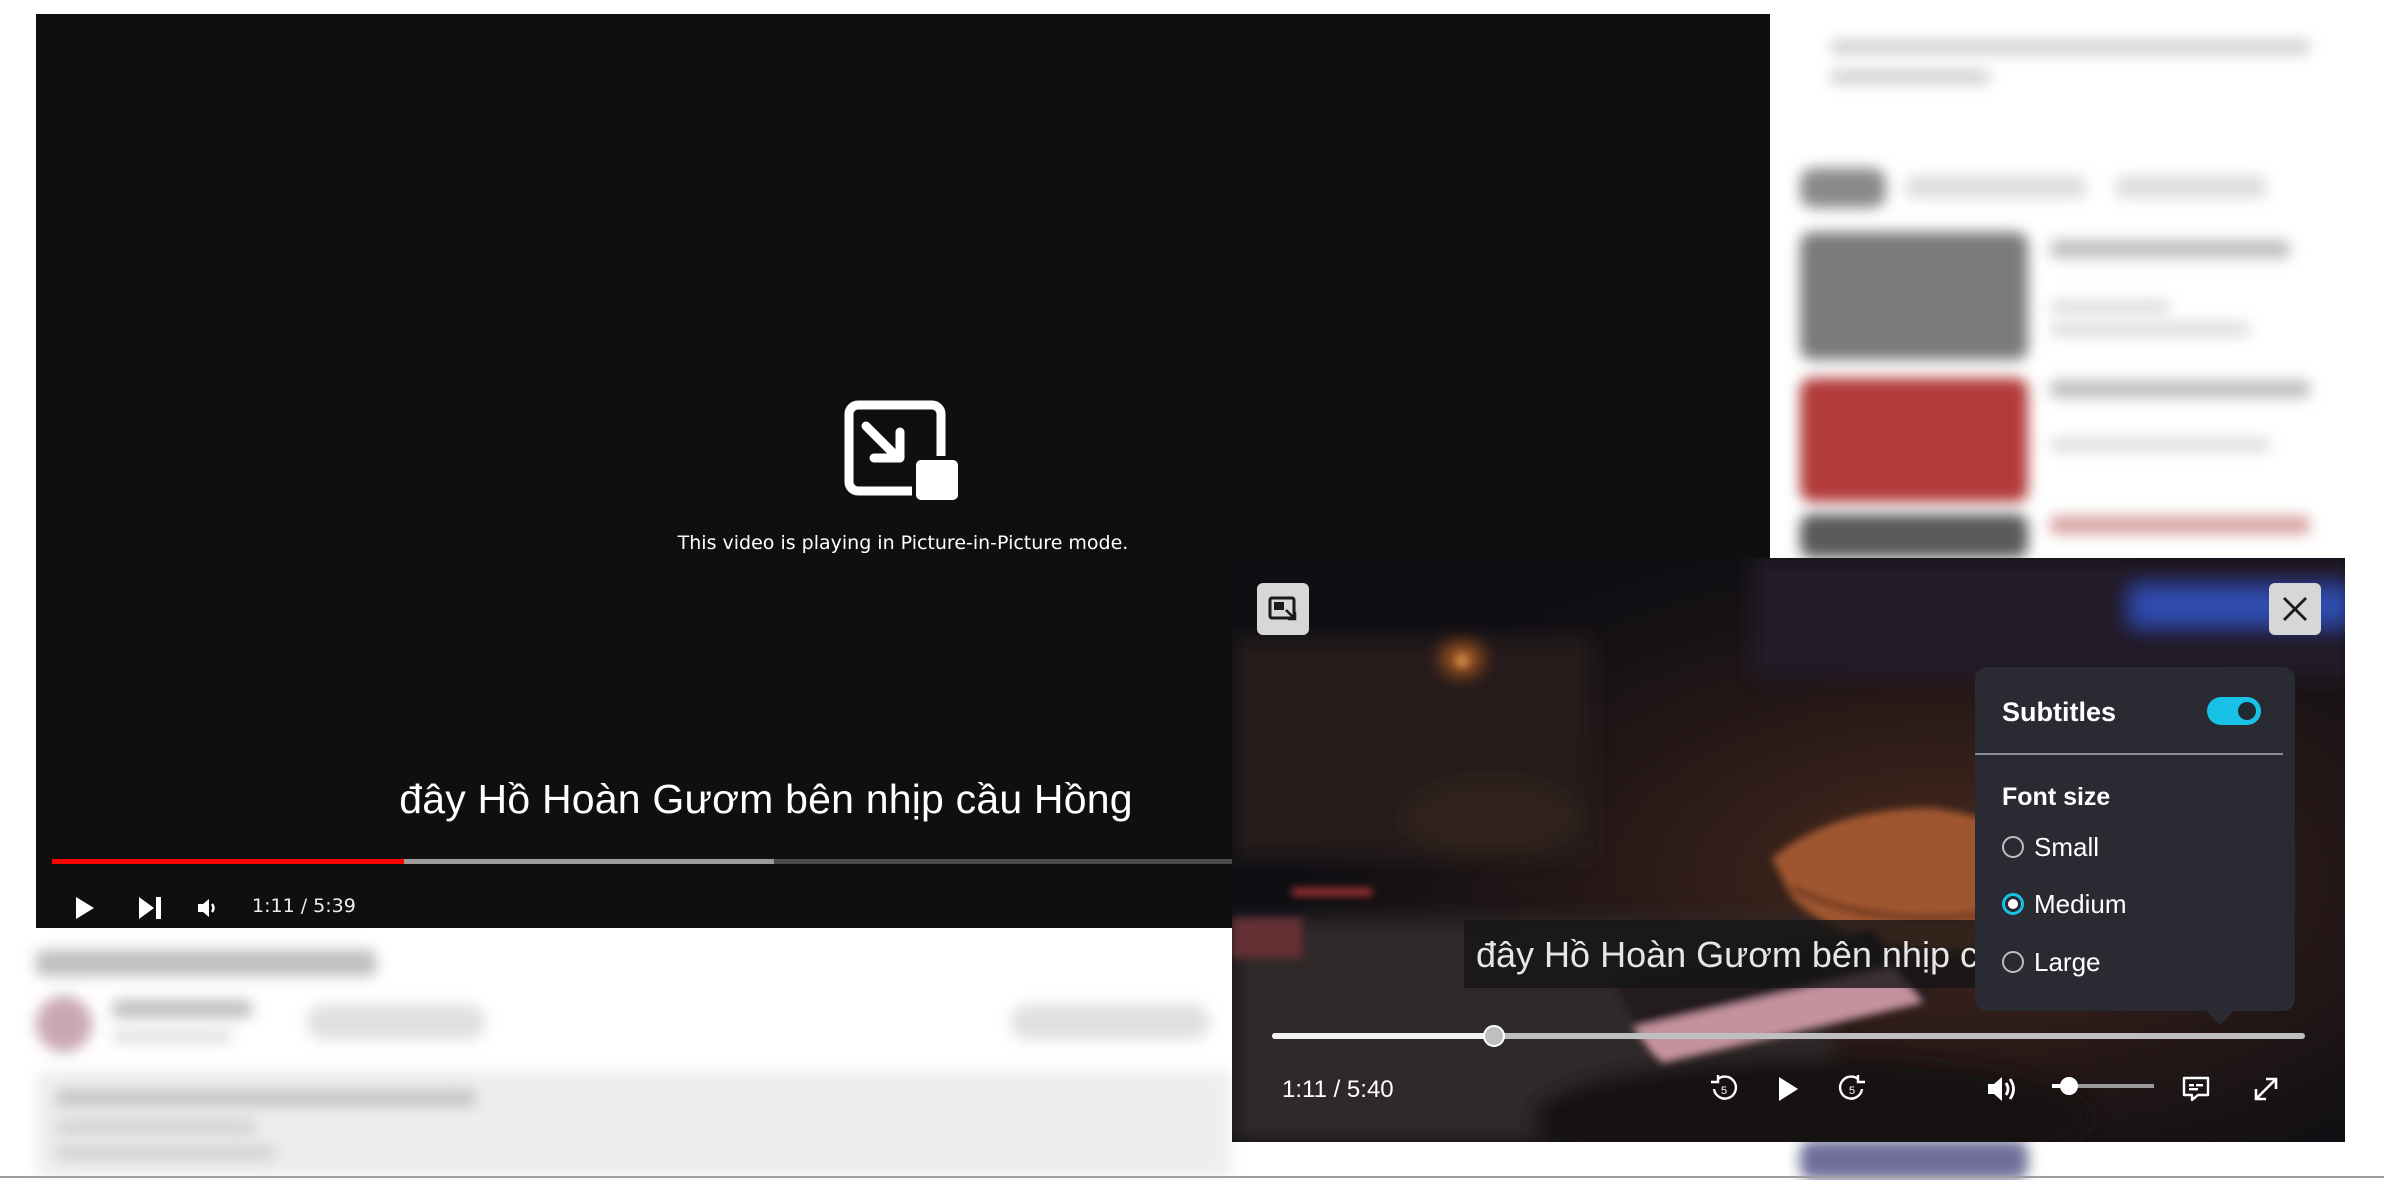 The image size is (2384, 1180). Describe the element at coordinates (2059, 712) in the screenshot. I see `subtitles-menu-title: Subtitles` at that location.